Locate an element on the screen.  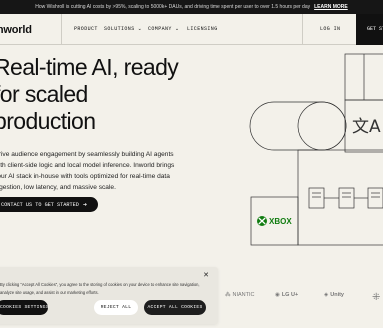
diagram-box is located at coordinates (340, 197).